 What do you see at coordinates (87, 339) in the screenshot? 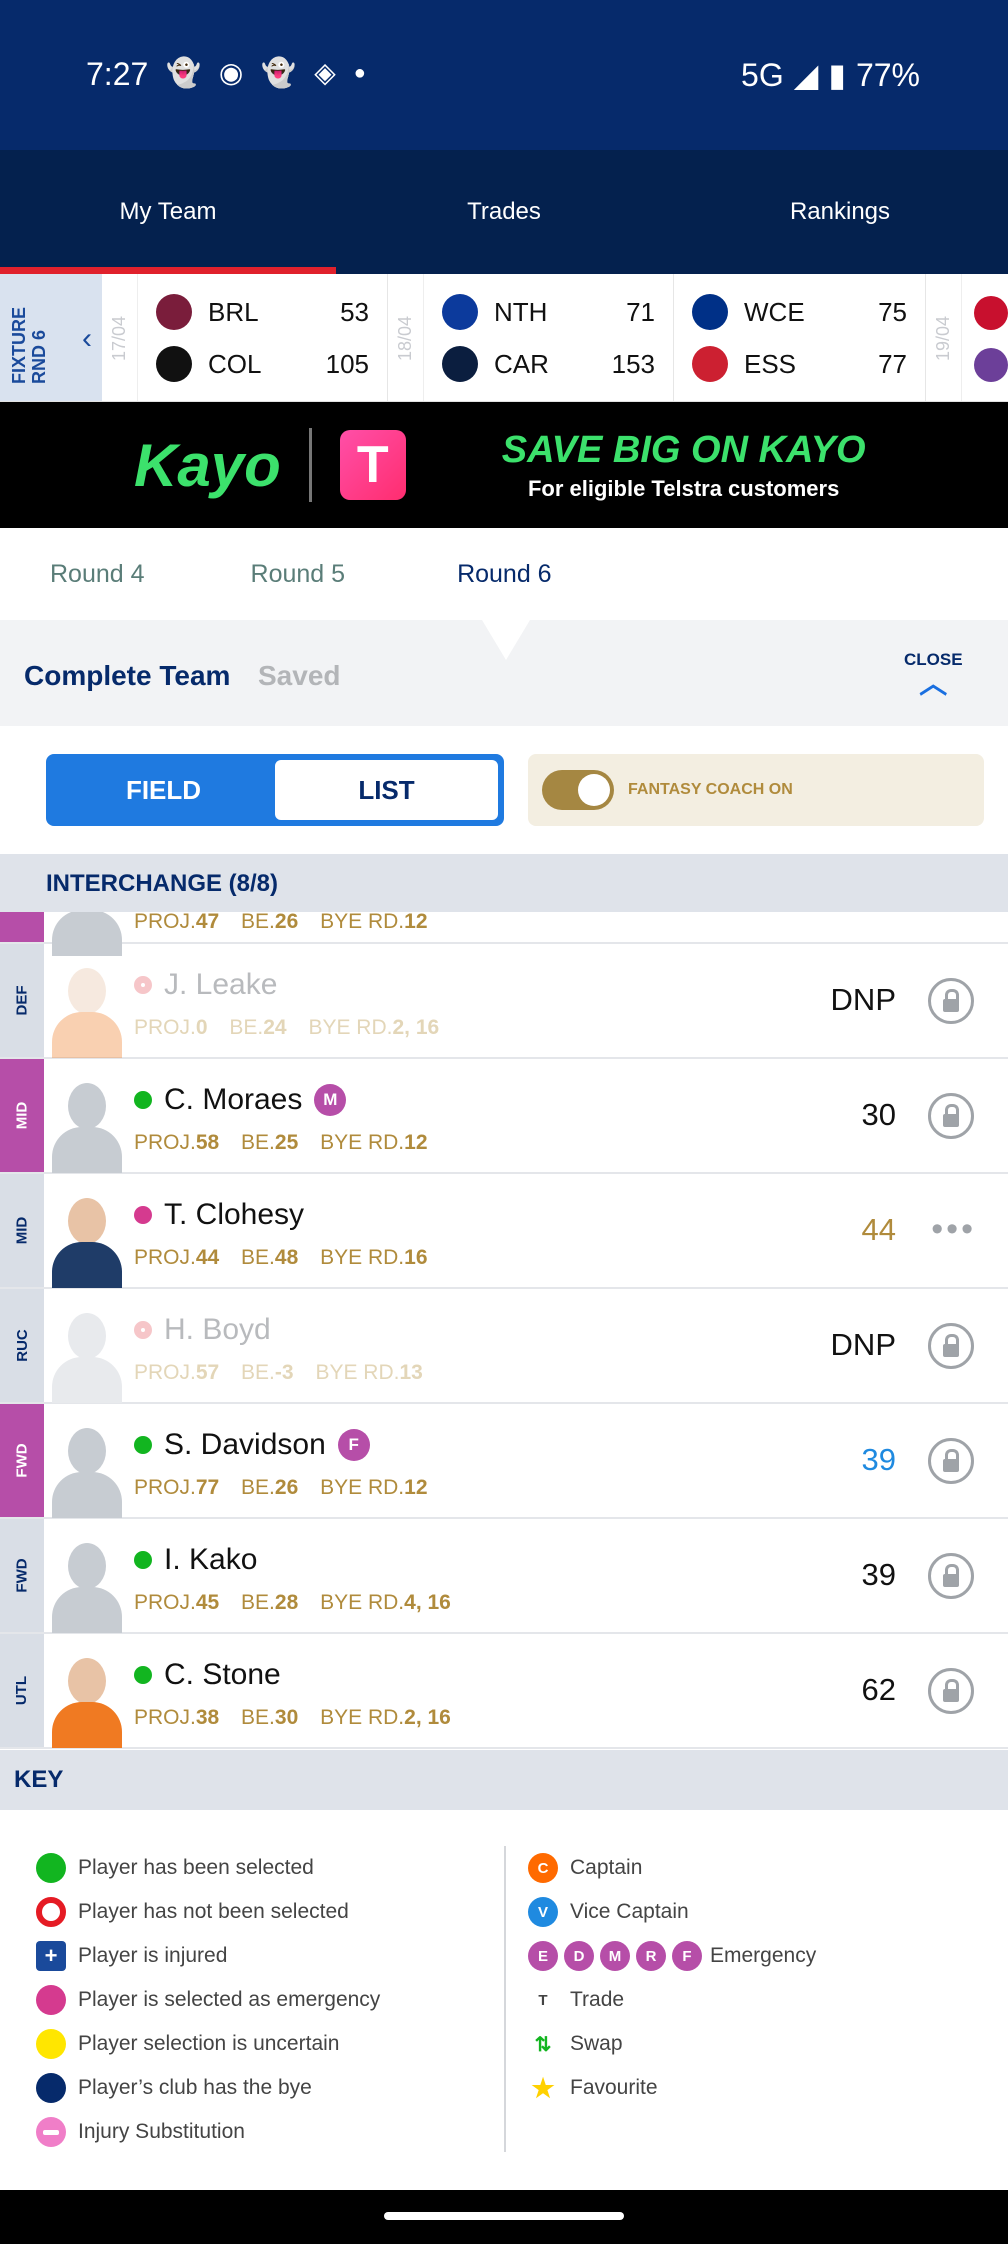
I see `chevron-left-icon: ‹` at bounding box center [87, 339].